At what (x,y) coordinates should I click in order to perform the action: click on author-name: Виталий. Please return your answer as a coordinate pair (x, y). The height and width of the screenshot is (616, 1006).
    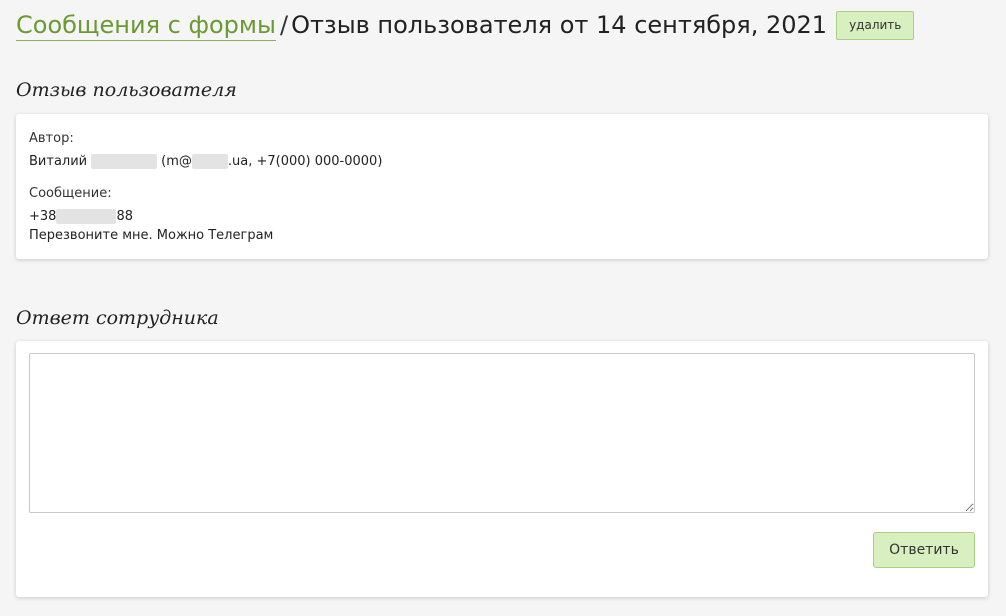
    Looking at the image, I should click on (58, 161).